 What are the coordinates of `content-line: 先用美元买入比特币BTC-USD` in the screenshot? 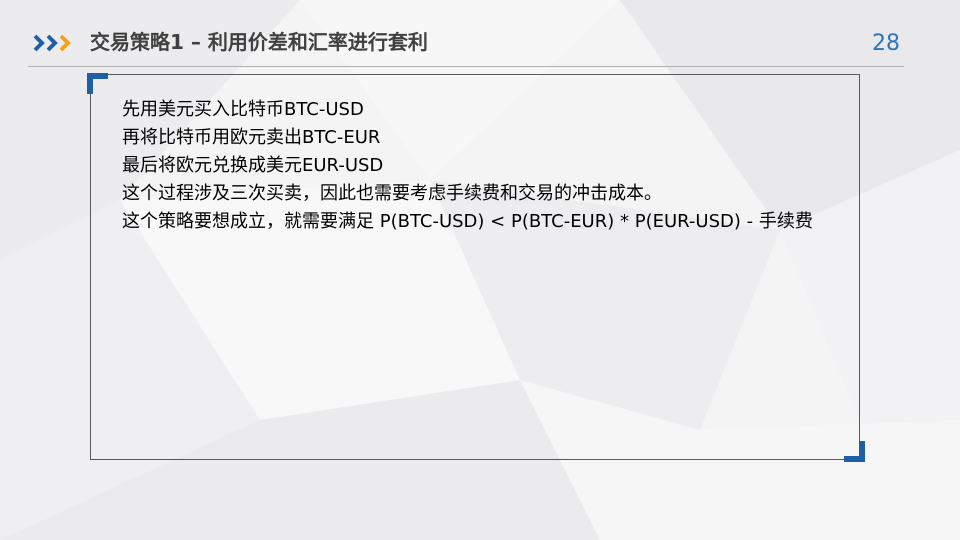 It's located at (243, 109).